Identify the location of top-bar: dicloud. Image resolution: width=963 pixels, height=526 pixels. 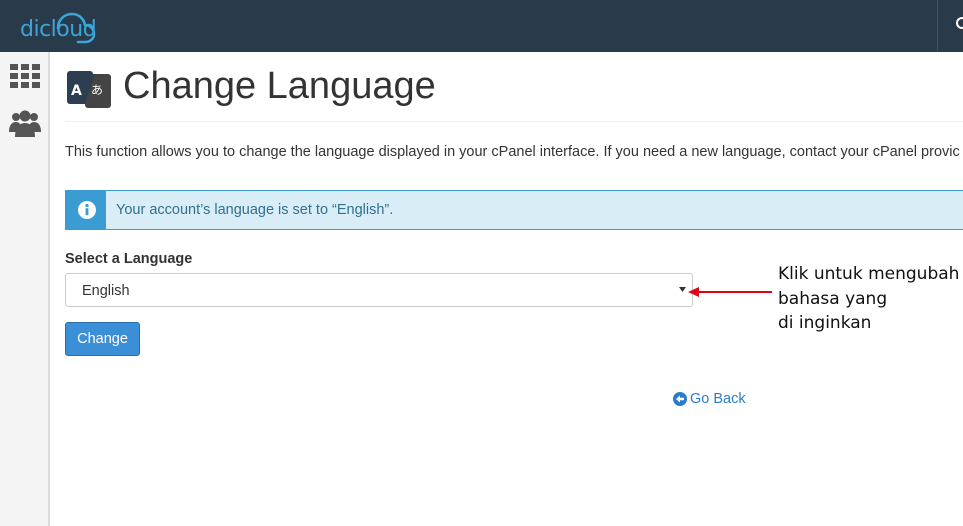
(481, 26).